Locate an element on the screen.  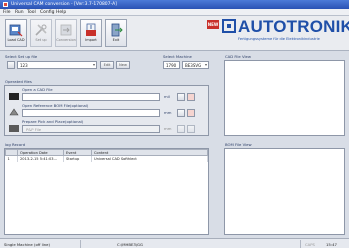
brand-logo-icon is located at coordinates (229, 26).